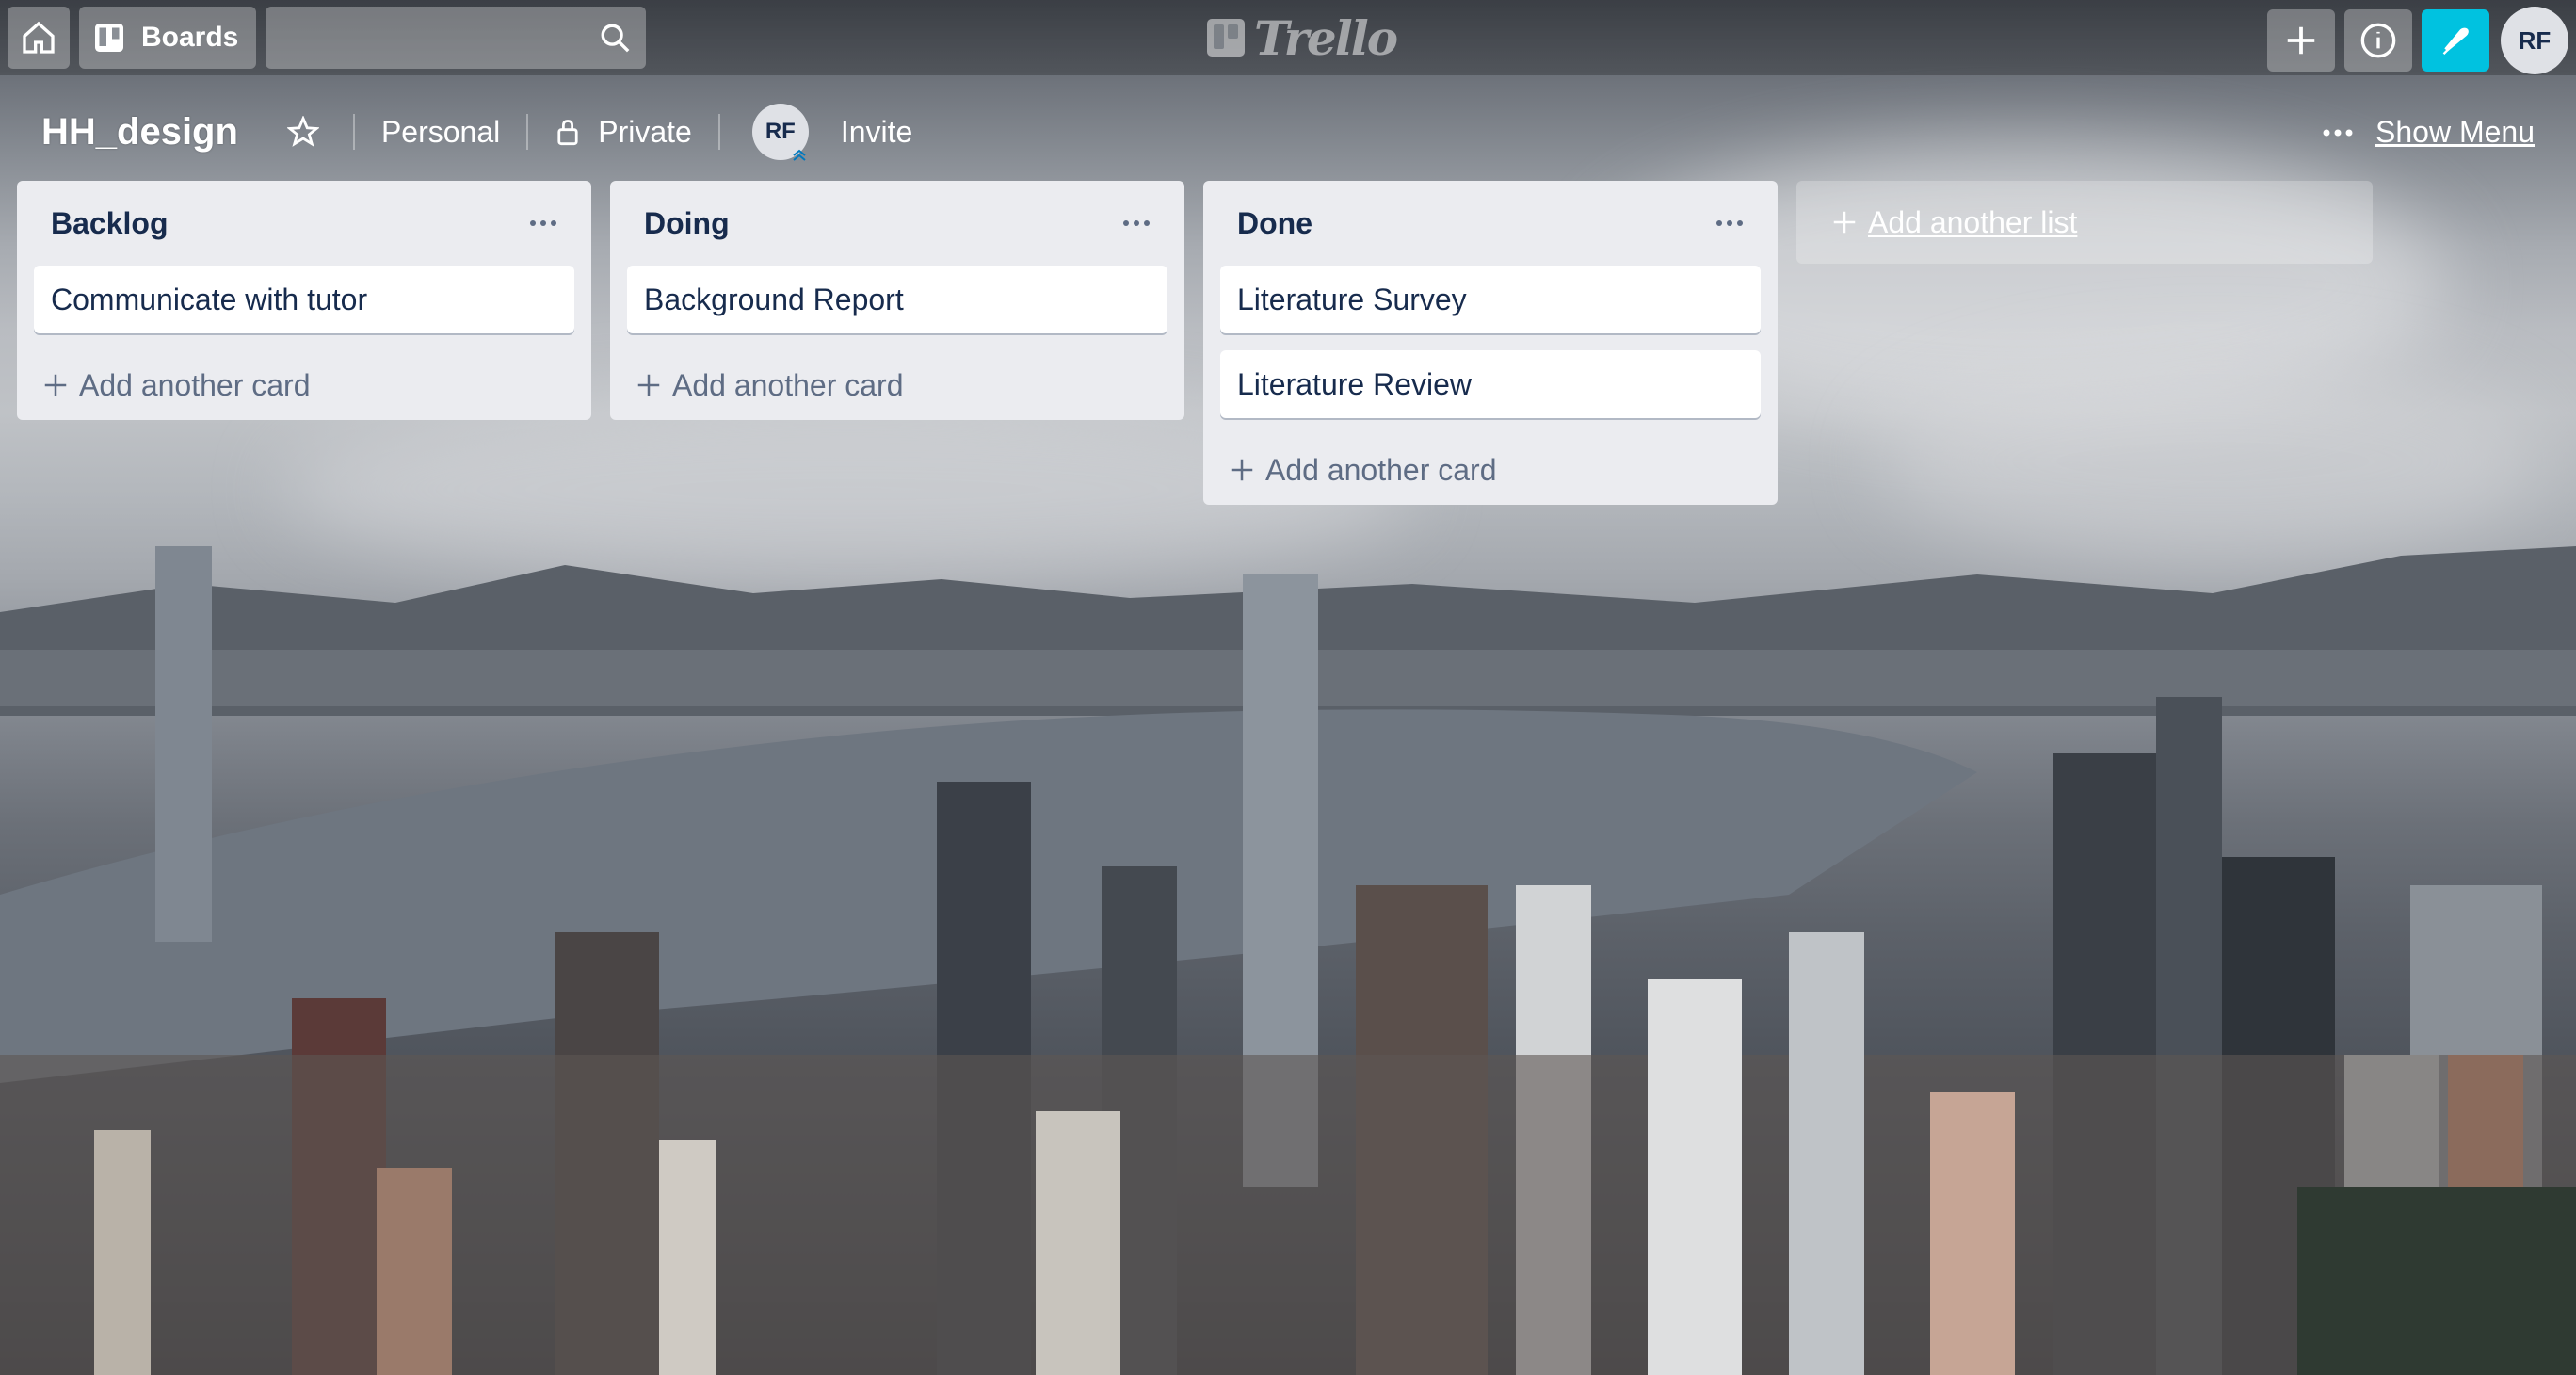 The image size is (2576, 1375). Describe the element at coordinates (109, 223) in the screenshot. I see `list-title: Backlog` at that location.